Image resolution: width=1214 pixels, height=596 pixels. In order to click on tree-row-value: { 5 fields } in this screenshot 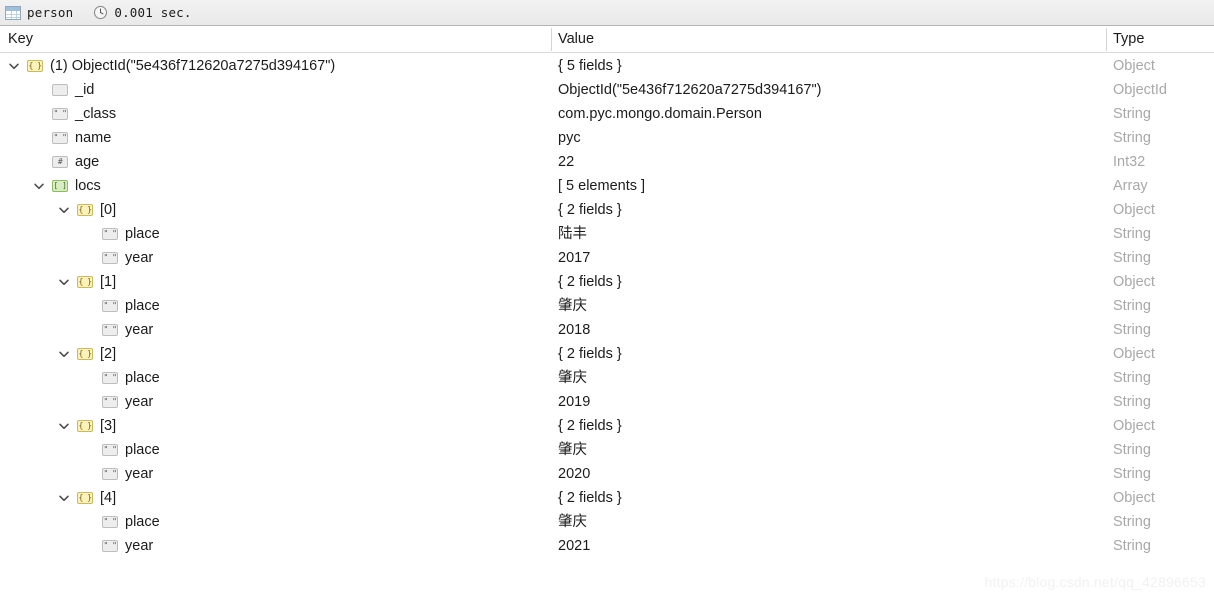, I will do `click(590, 66)`.